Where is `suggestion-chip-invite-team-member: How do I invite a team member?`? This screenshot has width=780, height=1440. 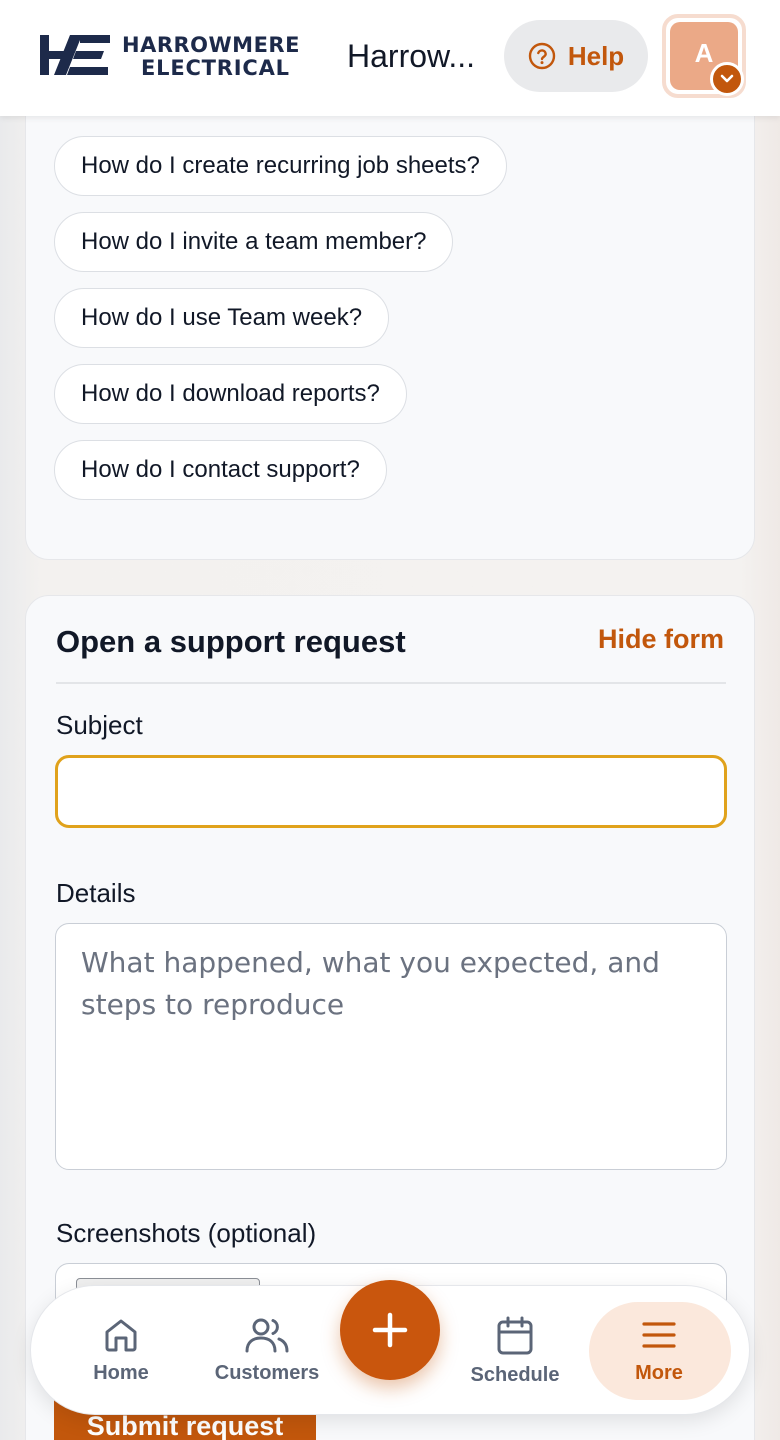 suggestion-chip-invite-team-member: How do I invite a team member? is located at coordinates (254, 242).